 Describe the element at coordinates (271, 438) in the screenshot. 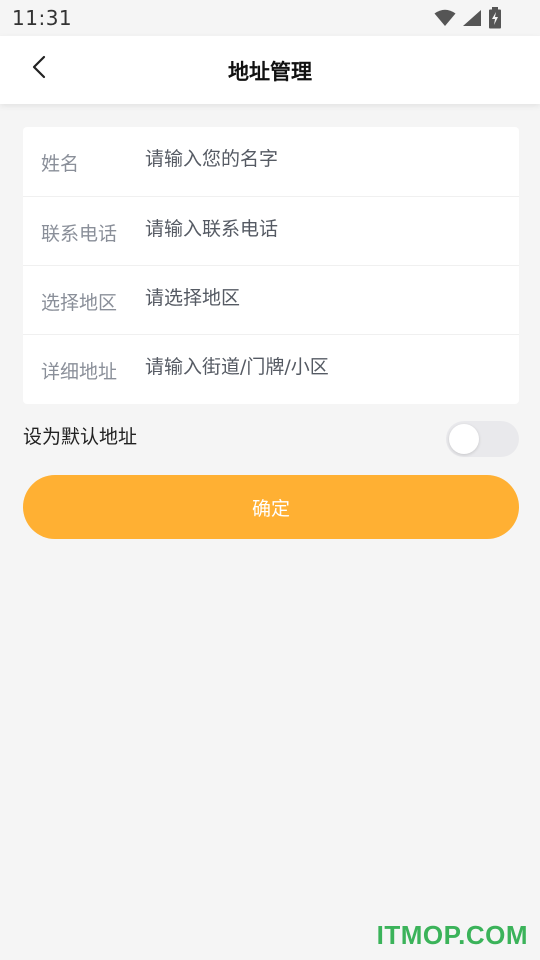

I see `default-address-row: 设为默认地址` at that location.